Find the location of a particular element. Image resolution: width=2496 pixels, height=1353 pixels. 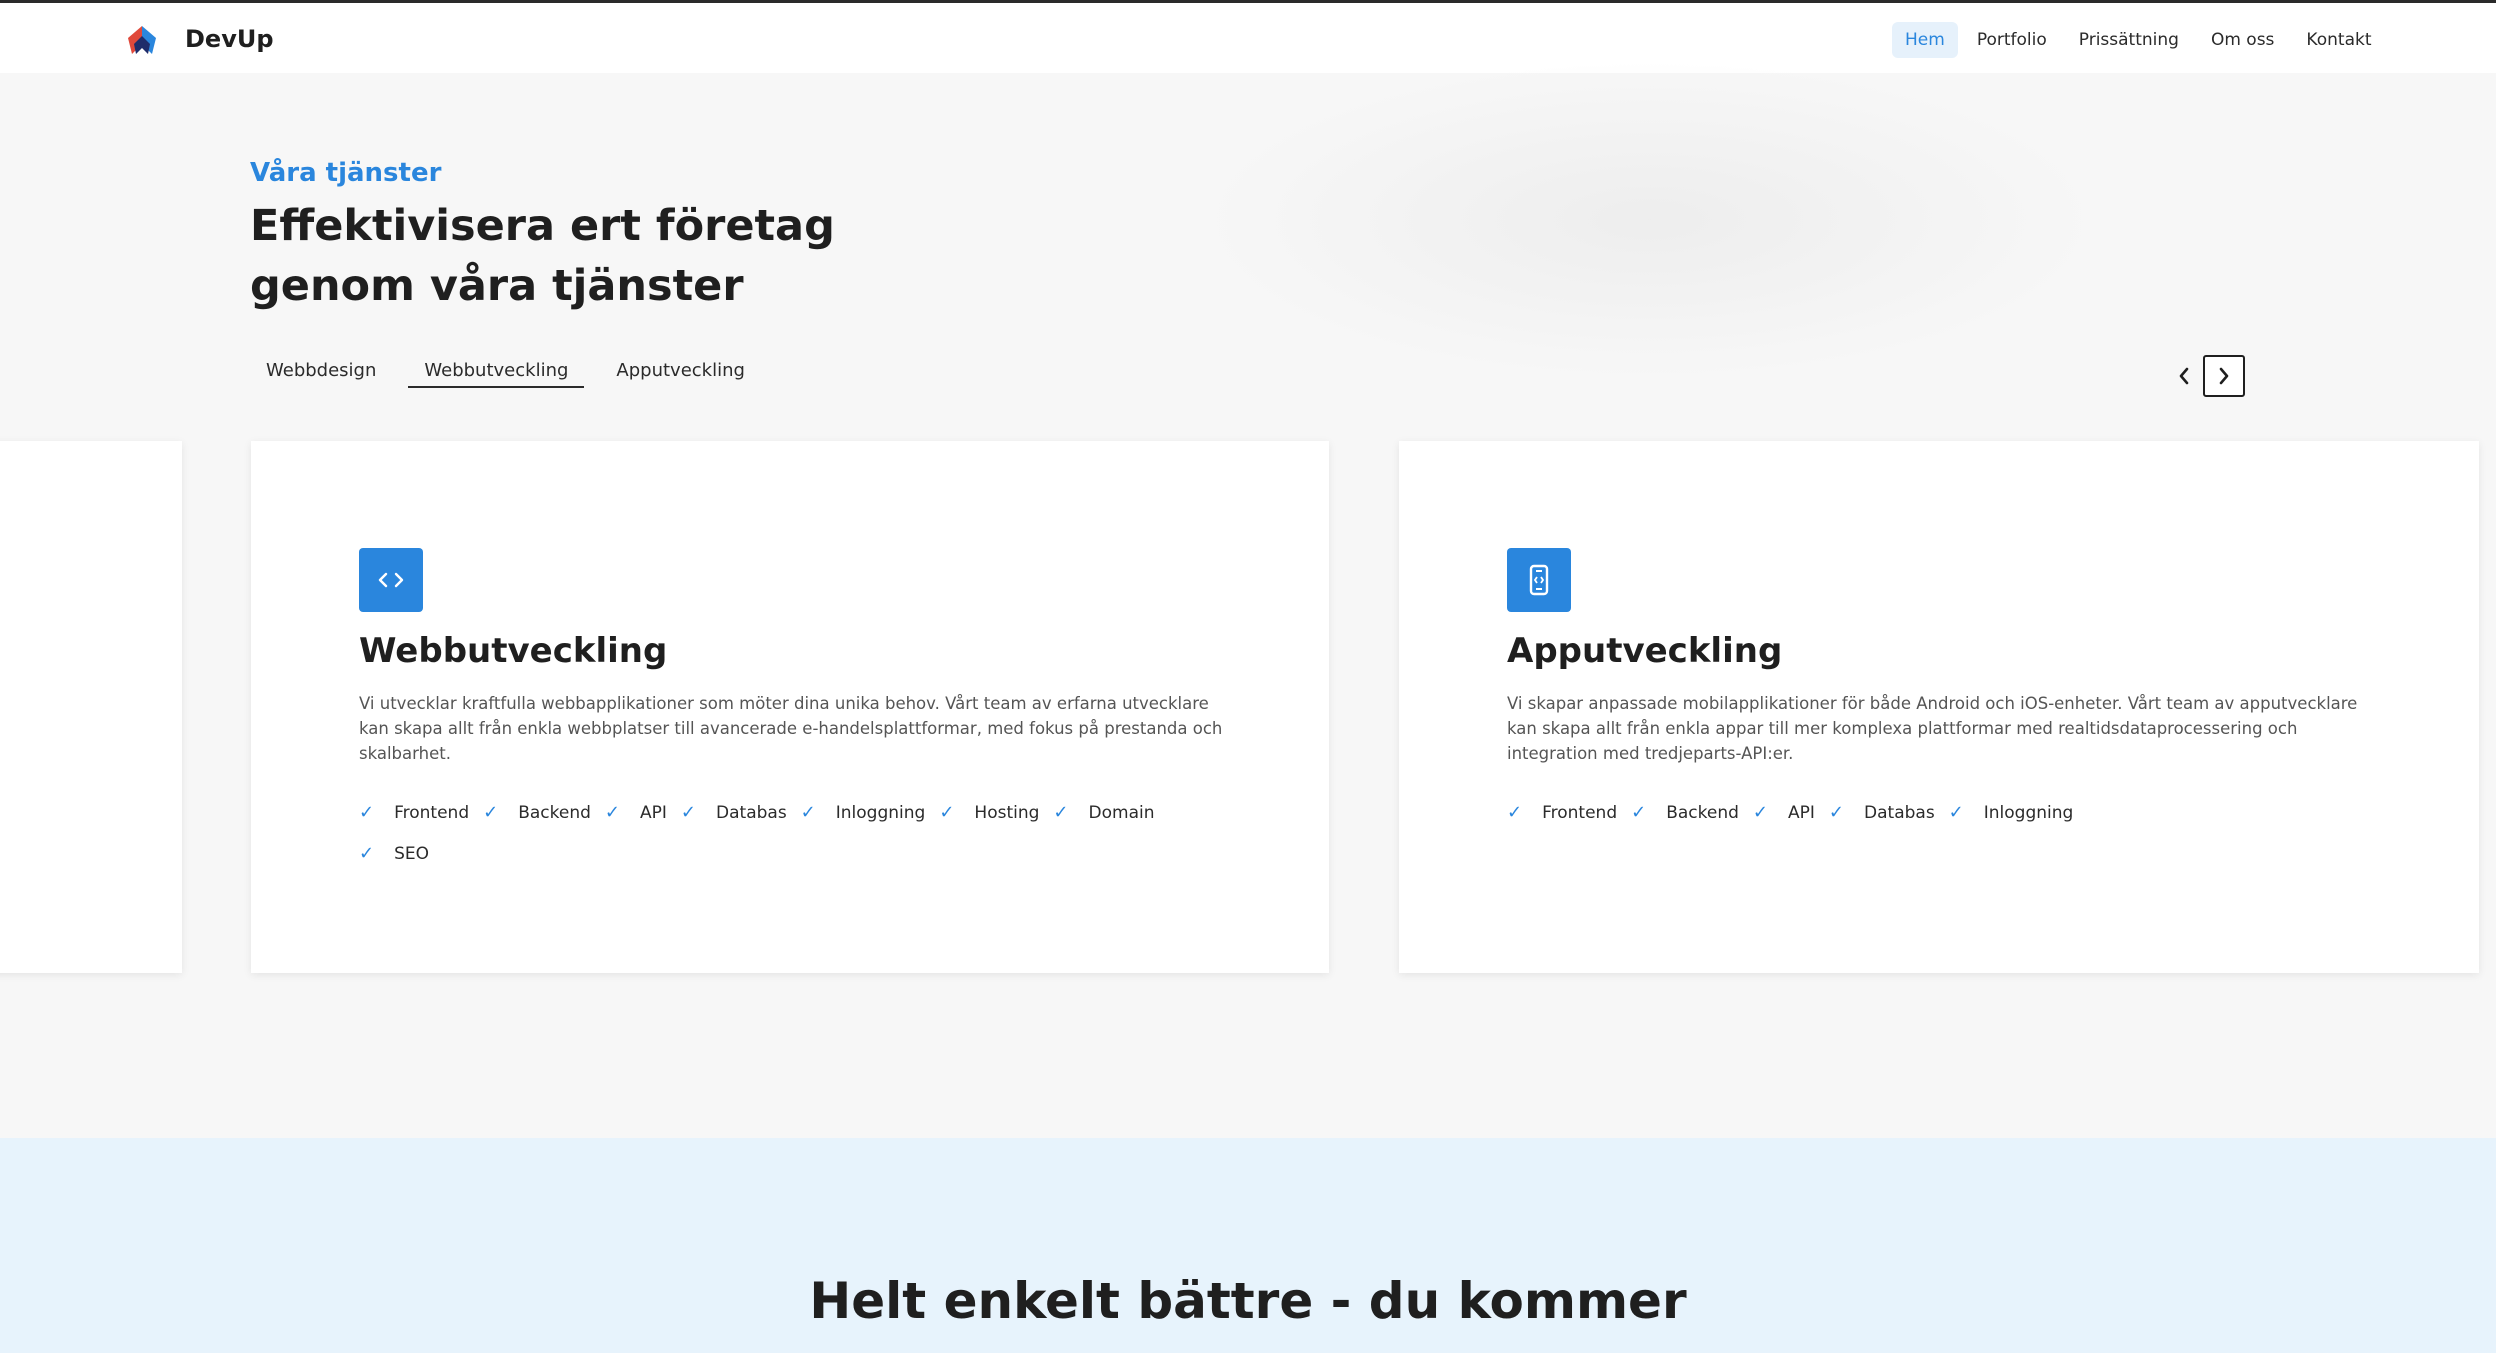

carousel-next-button is located at coordinates (2224, 376).